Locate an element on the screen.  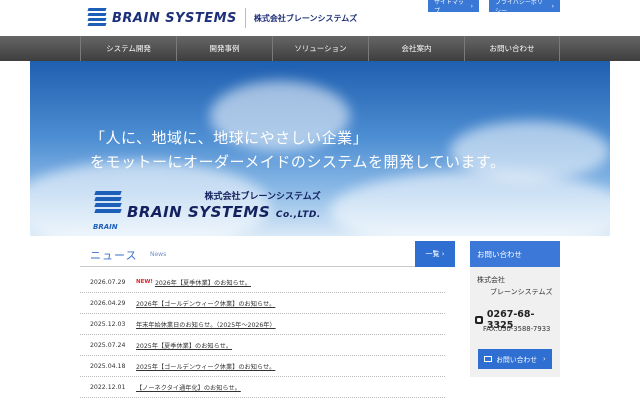
hero-logo-text: 株式会社ブレーンシステムズ BRAIN SYSTEMS Co.,LTD. is located at coordinates (224, 205).